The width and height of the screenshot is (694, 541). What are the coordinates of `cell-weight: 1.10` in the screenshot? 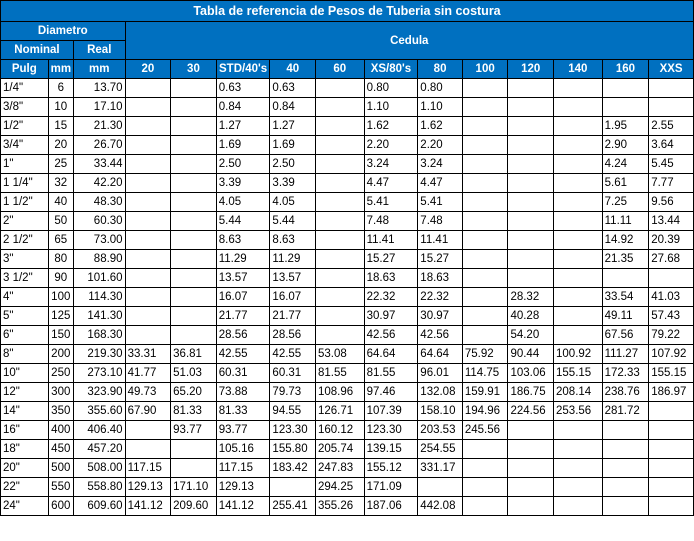 It's located at (391, 107).